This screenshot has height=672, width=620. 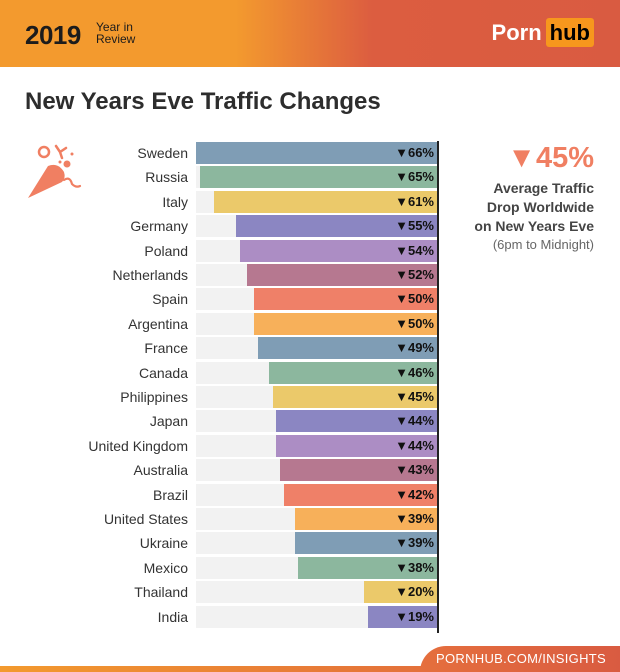 I want to click on data-label: ▼38%, so click(x=414, y=567).